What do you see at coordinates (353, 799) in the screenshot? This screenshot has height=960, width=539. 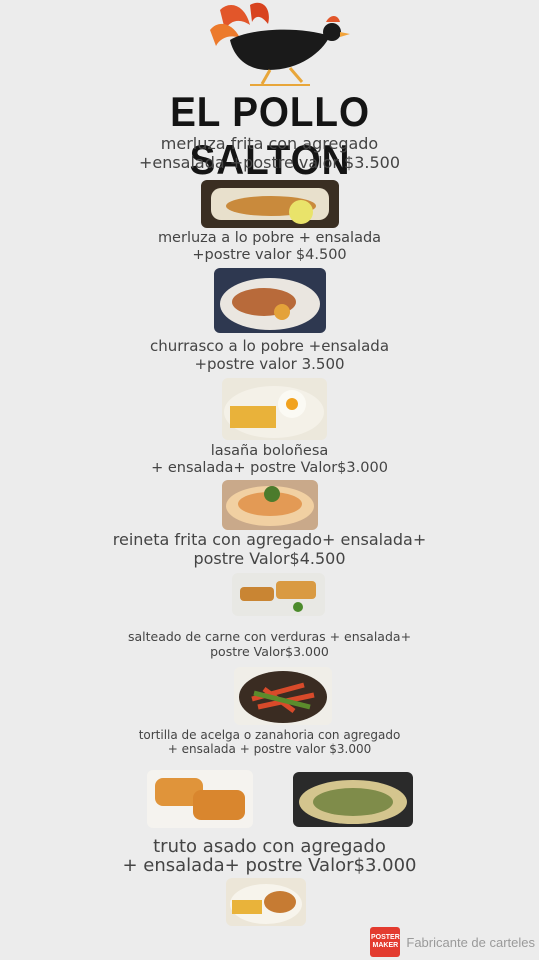 I see `dish-photo-tortilla-acelga` at bounding box center [353, 799].